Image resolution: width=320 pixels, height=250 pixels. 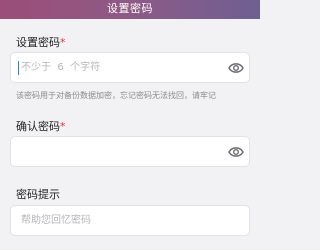 I want to click on set-password-placeholder: 不少于 6 个字符, so click(x=61, y=67).